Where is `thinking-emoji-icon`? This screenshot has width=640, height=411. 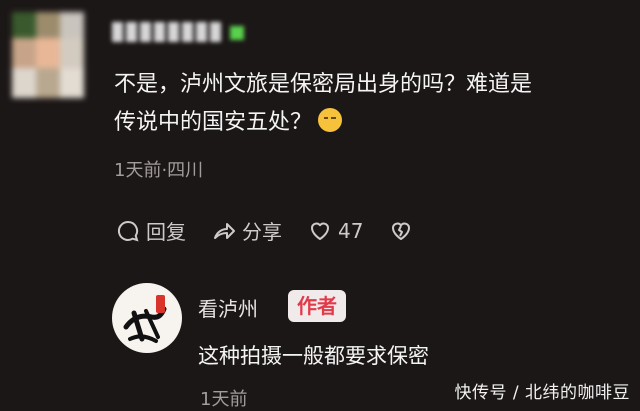
thinking-emoji-icon is located at coordinates (330, 120).